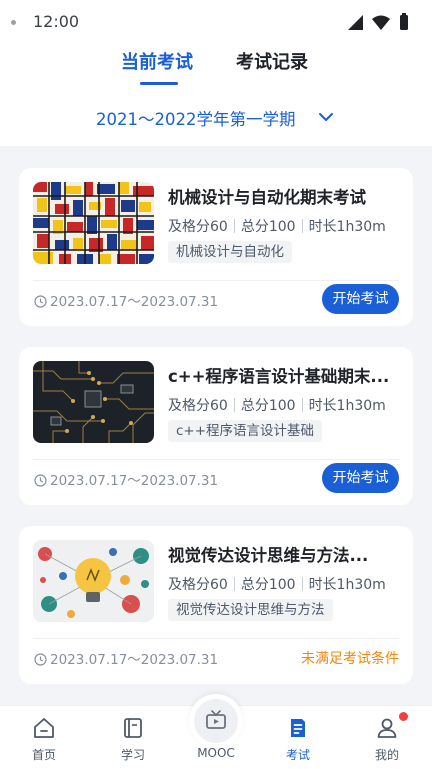  What do you see at coordinates (93, 402) in the screenshot?
I see `circuit-board-thumbnail` at bounding box center [93, 402].